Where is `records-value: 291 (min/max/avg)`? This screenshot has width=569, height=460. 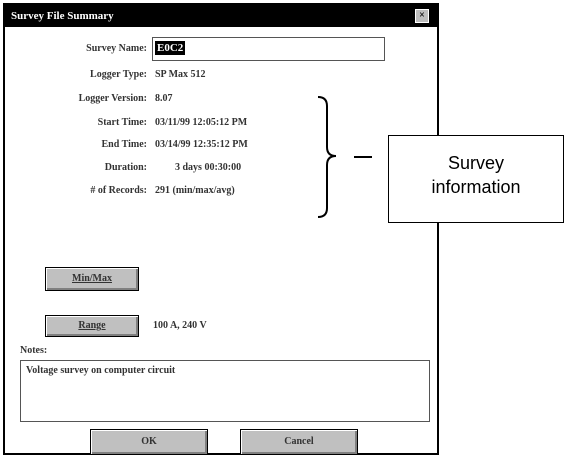 records-value: 291 (min/max/avg) is located at coordinates (195, 190).